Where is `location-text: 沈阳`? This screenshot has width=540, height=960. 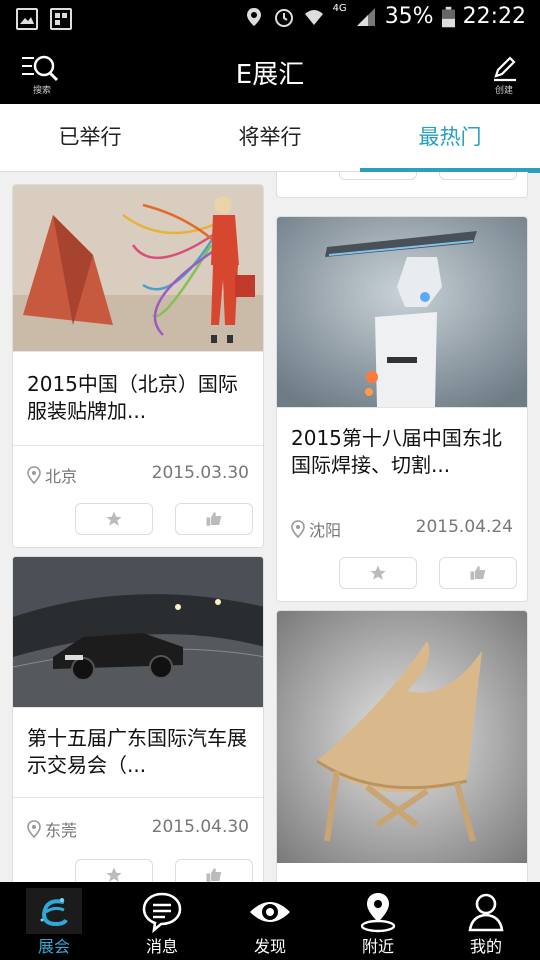
location-text: 沈阳 is located at coordinates (325, 530).